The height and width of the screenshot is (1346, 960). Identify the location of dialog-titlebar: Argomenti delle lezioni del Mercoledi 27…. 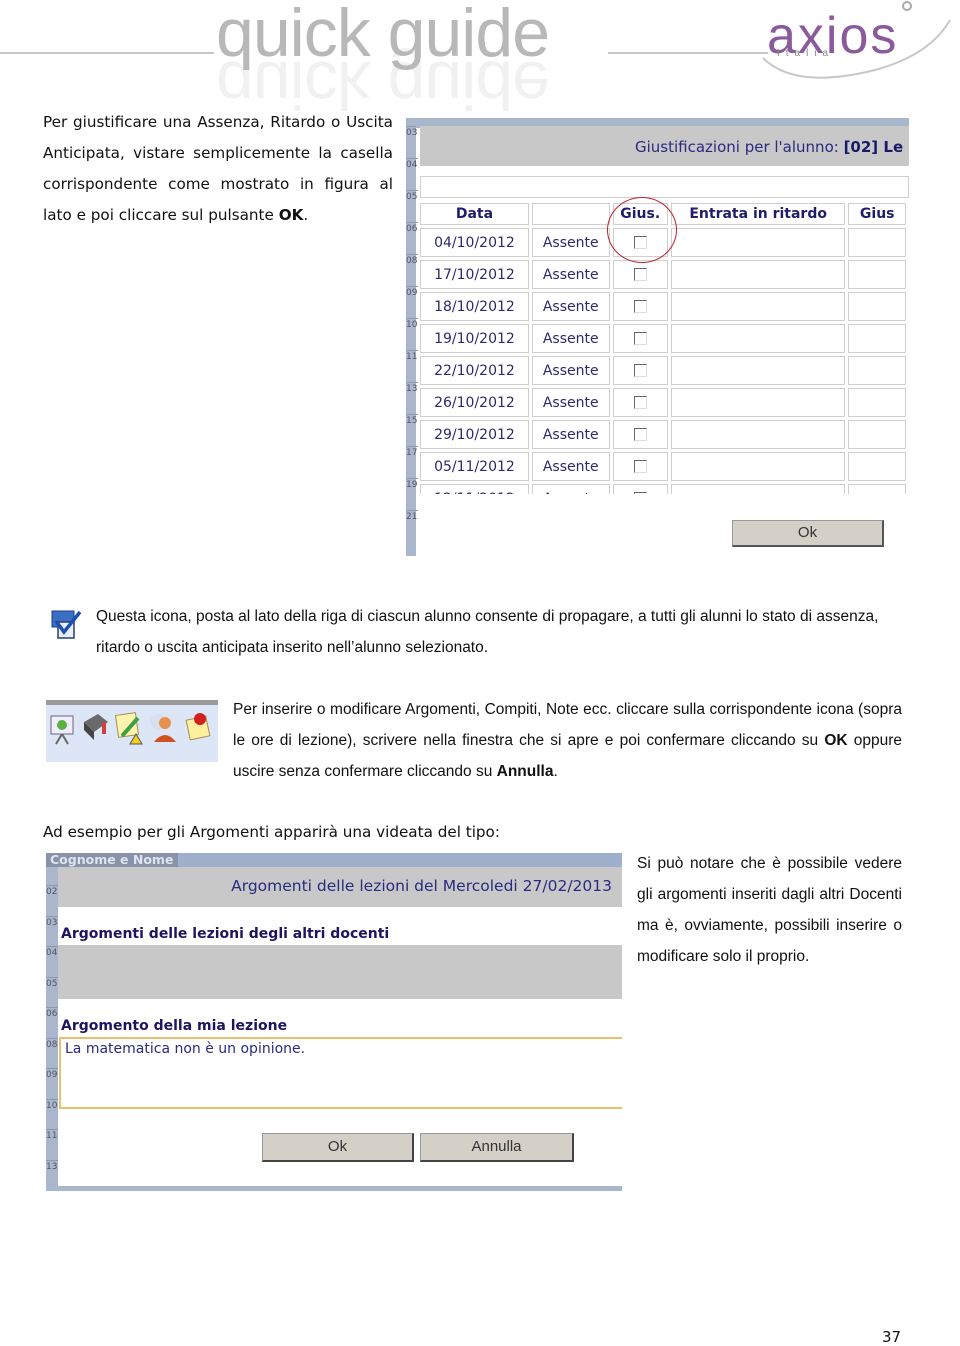
(340, 887).